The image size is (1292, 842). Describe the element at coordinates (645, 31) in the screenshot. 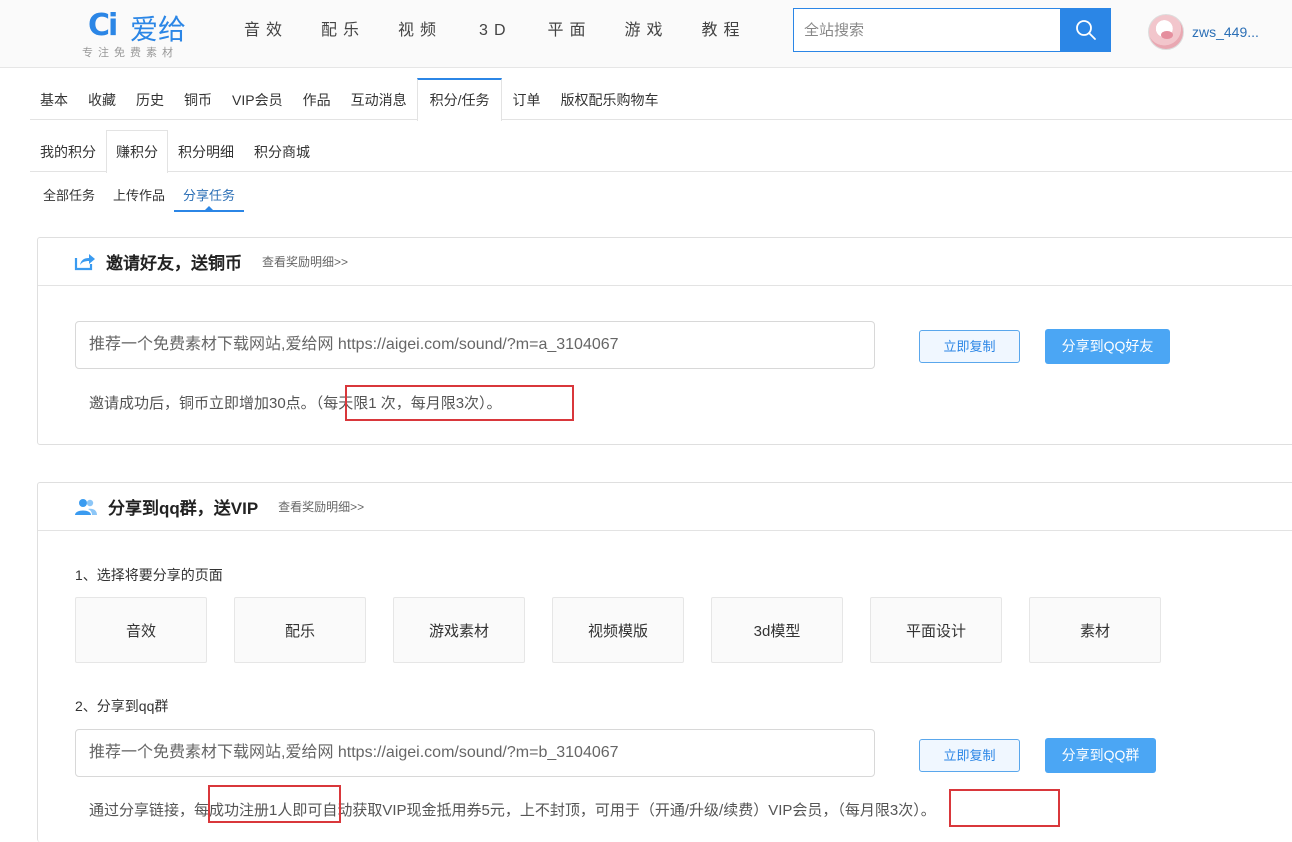

I see `nav-game: 游戏` at that location.